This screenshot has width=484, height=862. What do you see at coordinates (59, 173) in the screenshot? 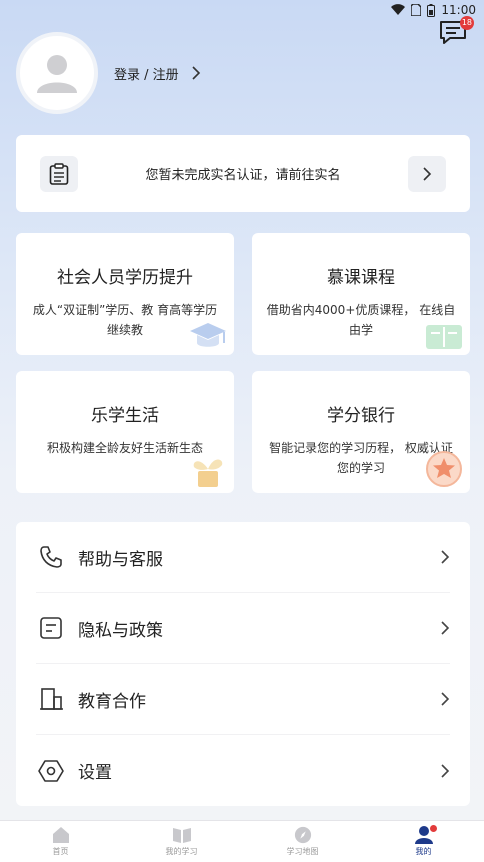
I see `clipboard-icon` at bounding box center [59, 173].